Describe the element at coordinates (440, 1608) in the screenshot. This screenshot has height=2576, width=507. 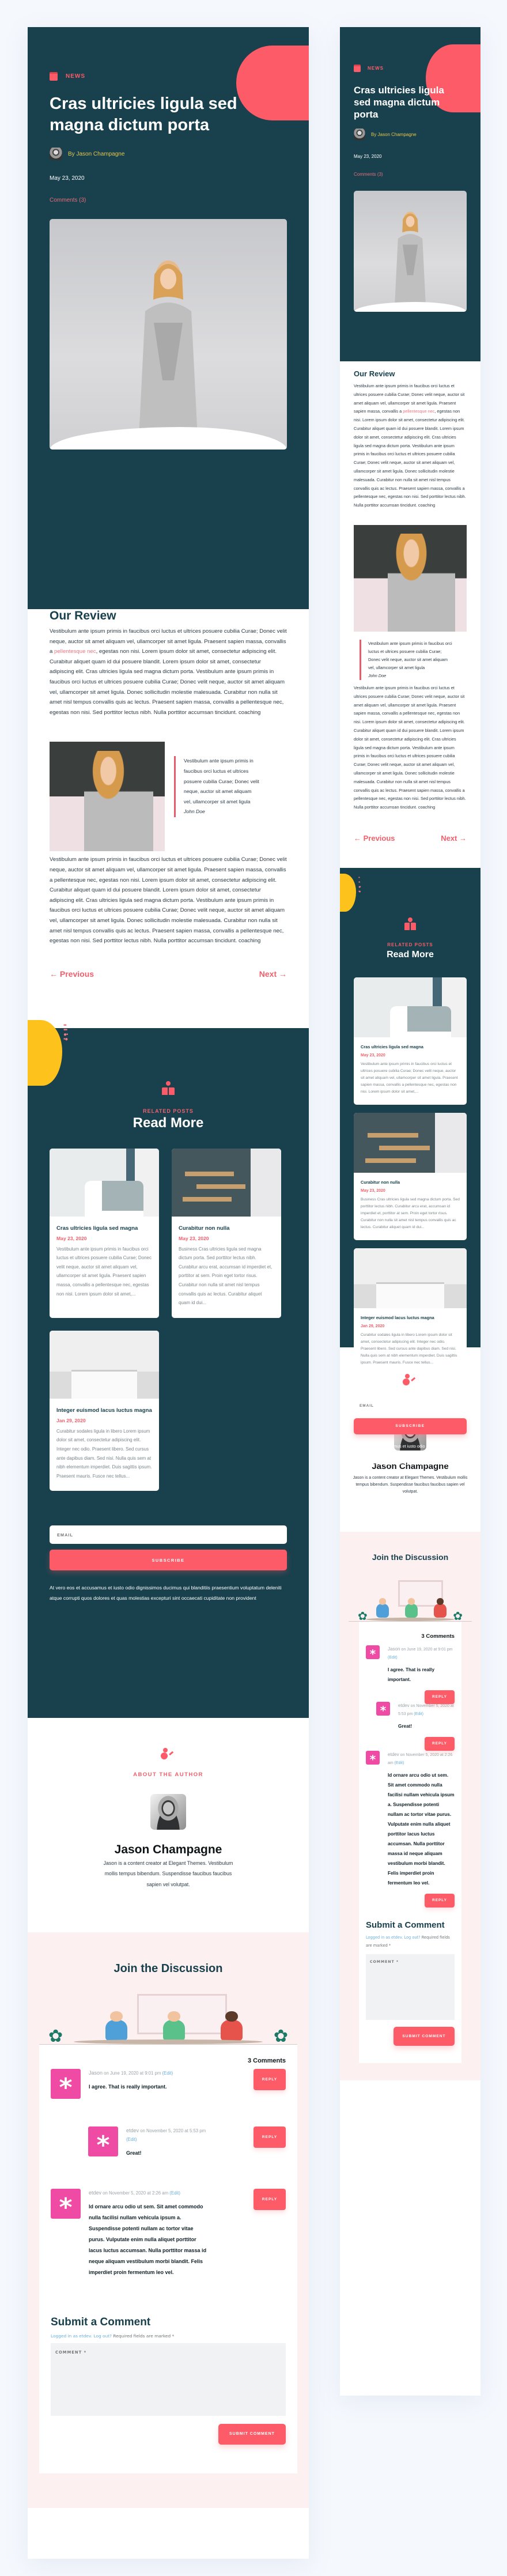
I see `person-figure` at that location.